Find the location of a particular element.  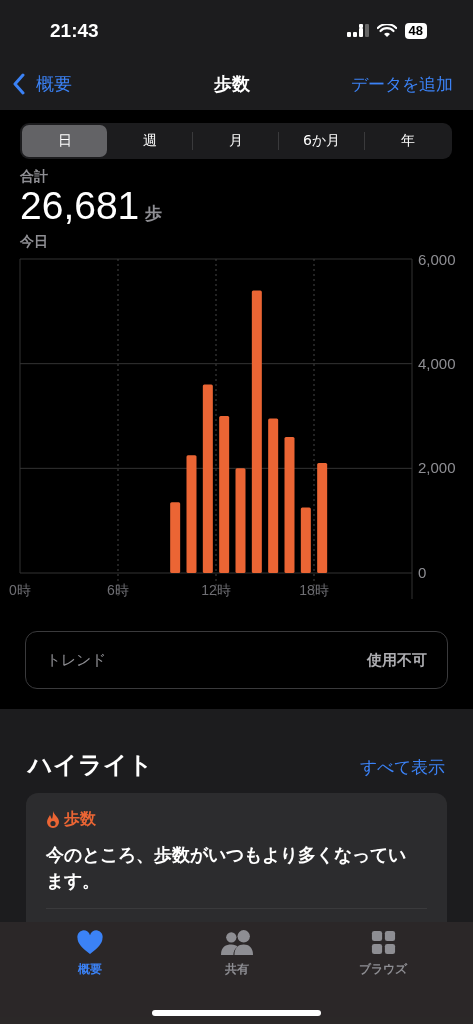

x-axis-label: 6時 is located at coordinates (118, 590).